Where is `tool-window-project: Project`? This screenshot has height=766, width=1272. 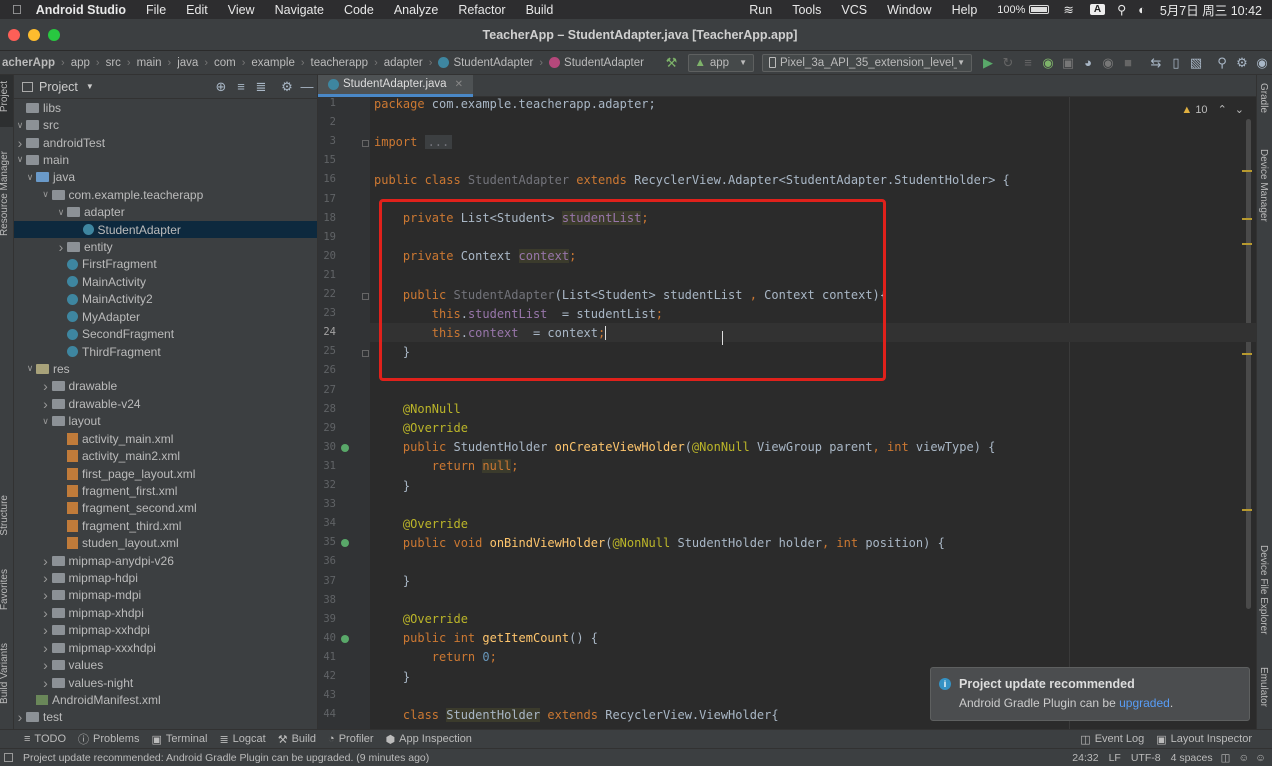
tool-window-project: Project is located at coordinates (5, 96).